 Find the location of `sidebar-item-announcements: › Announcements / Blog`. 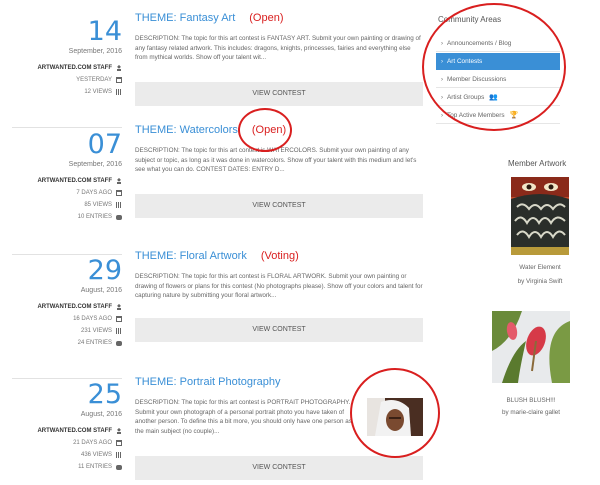

sidebar-item-announcements: › Announcements / Blog is located at coordinates (498, 43).